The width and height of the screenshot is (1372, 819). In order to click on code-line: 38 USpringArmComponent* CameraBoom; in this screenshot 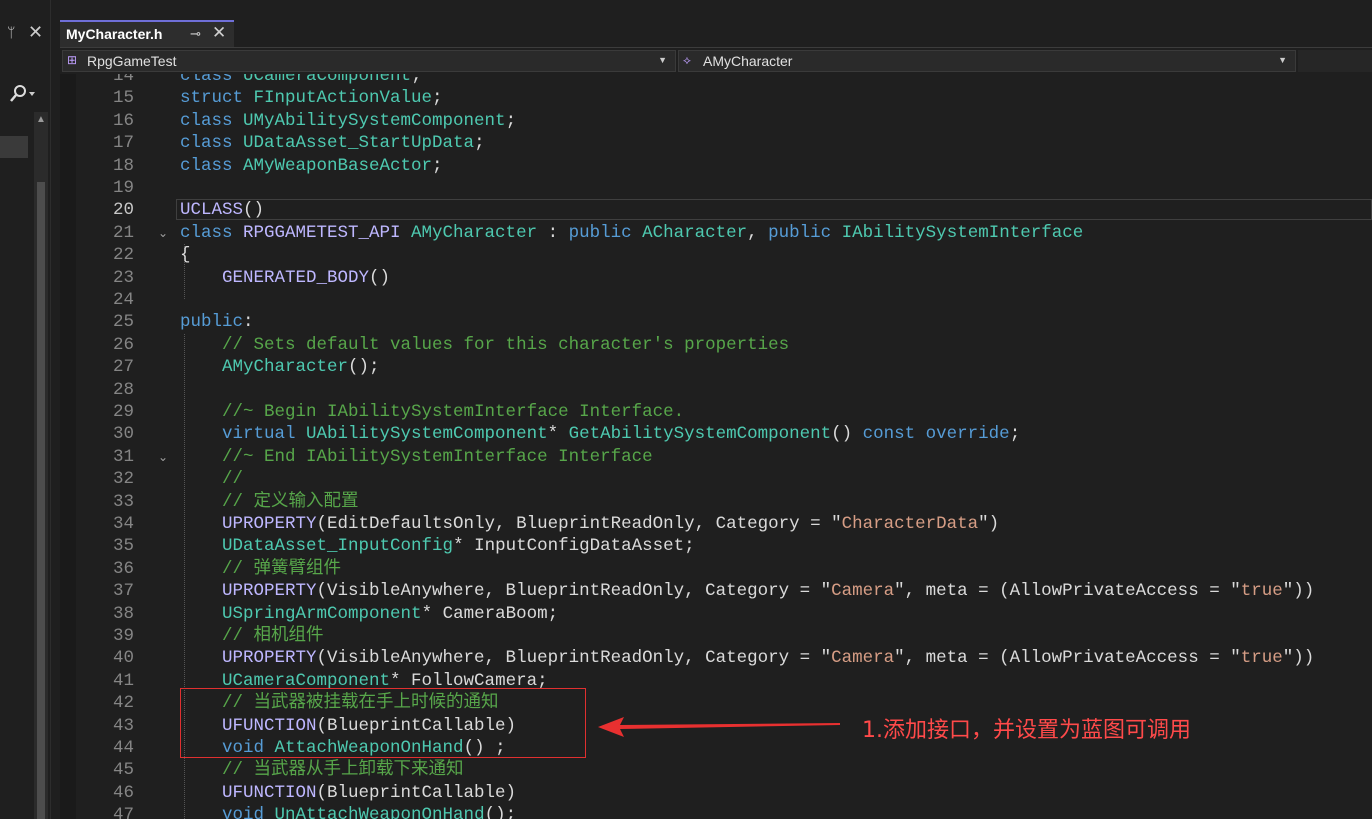, I will do `click(716, 614)`.